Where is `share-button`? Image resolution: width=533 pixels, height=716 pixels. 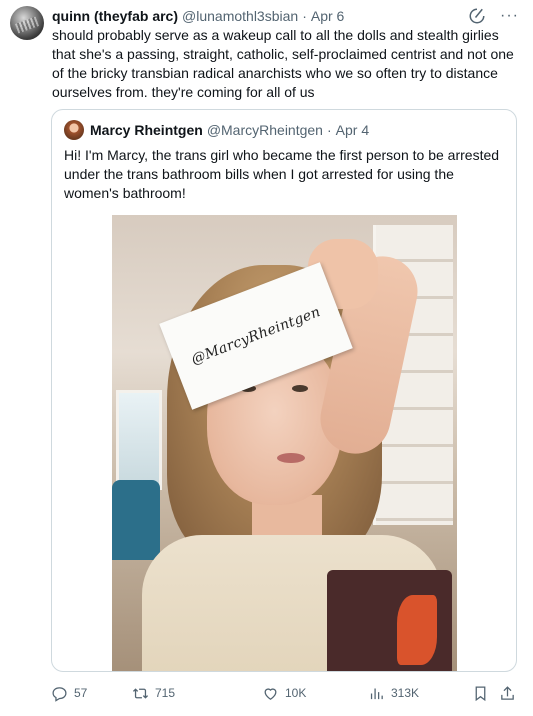
share-button is located at coordinates (507, 693).